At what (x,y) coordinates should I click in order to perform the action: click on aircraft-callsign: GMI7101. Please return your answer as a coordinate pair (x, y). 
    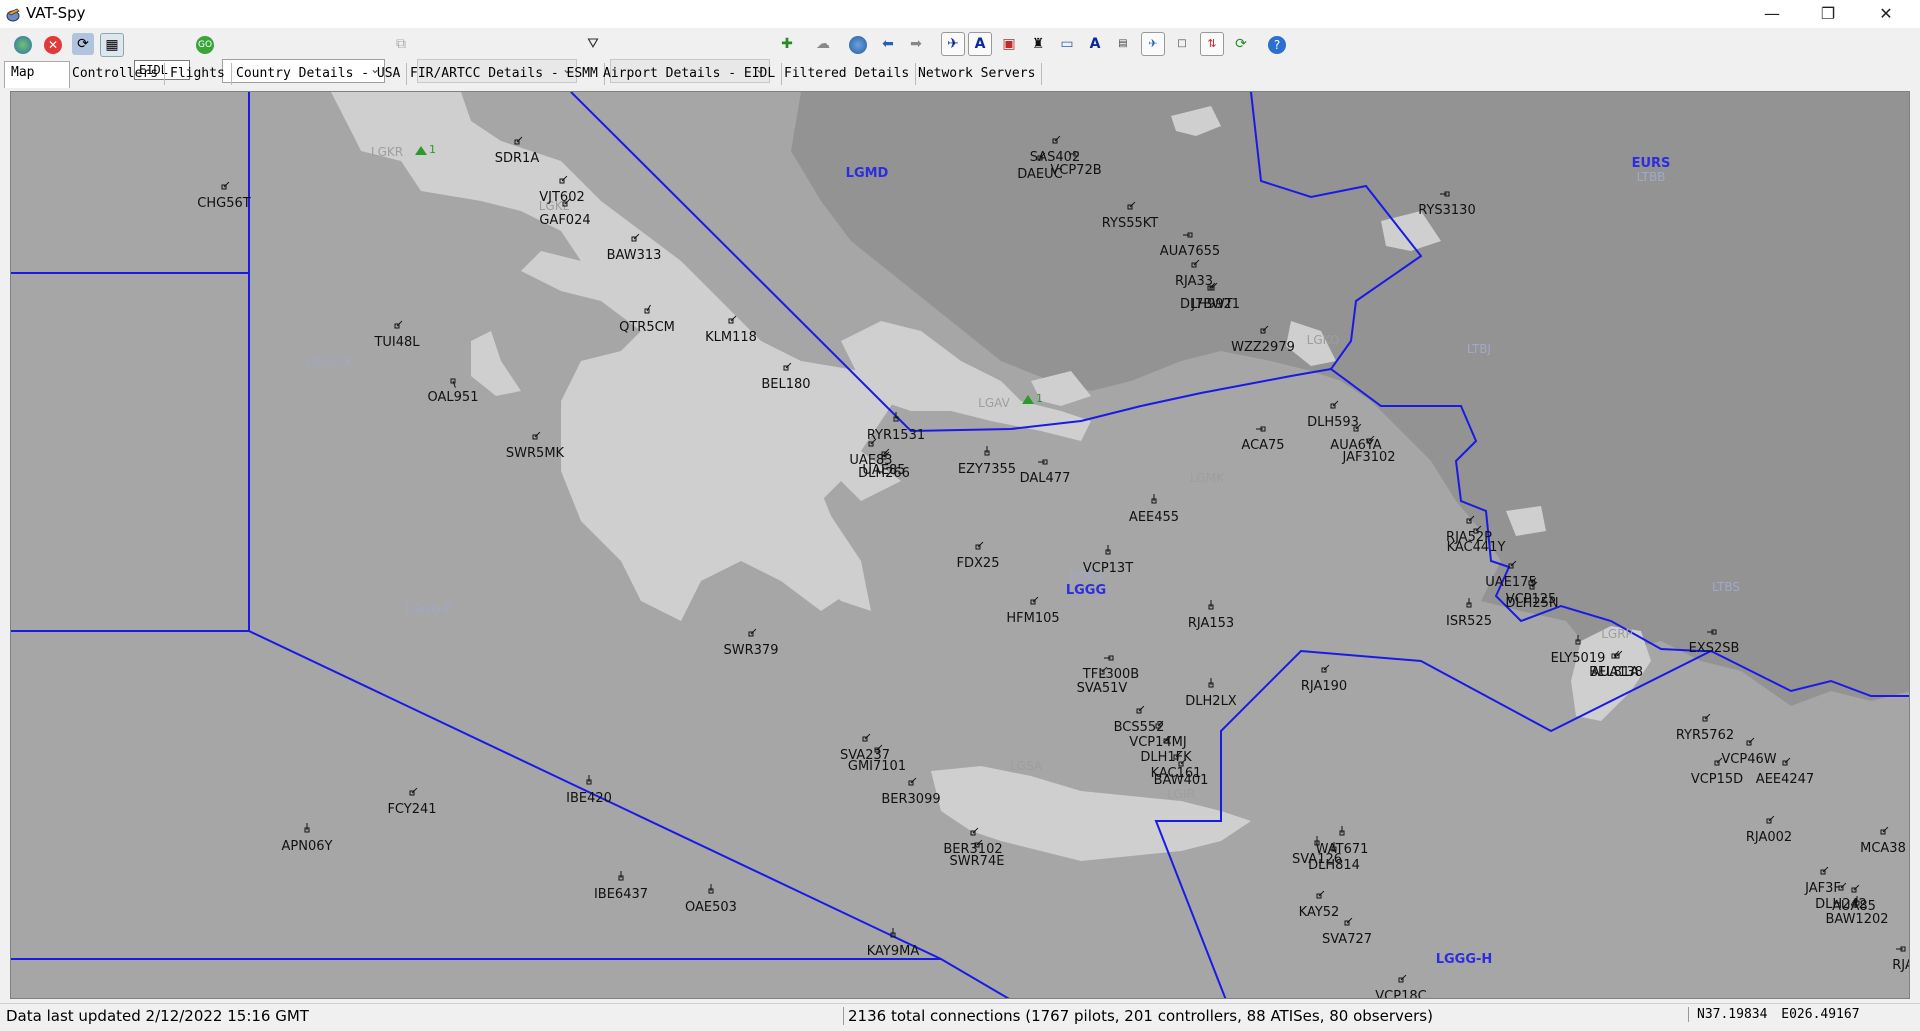
    Looking at the image, I should click on (877, 766).